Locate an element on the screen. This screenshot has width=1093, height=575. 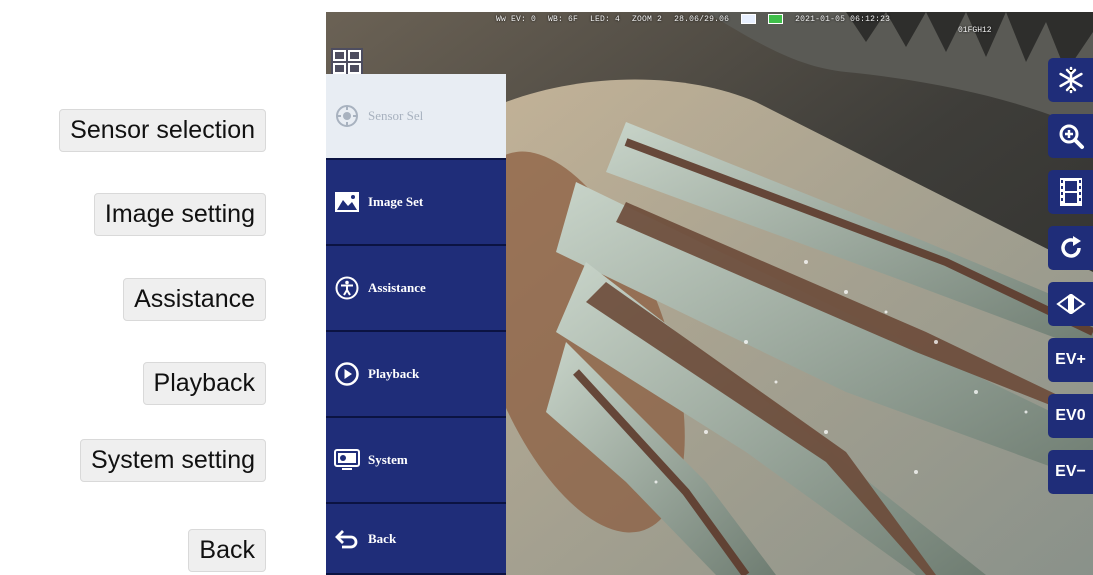
image-icon is located at coordinates (347, 202).